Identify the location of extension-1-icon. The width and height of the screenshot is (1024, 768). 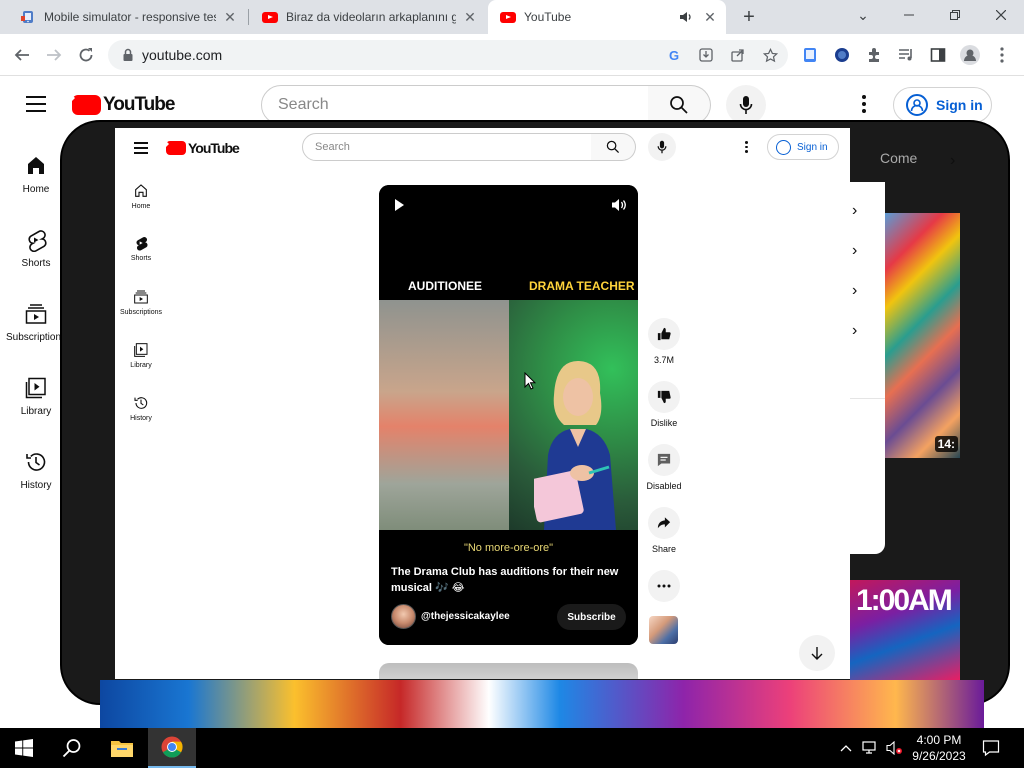
(810, 55).